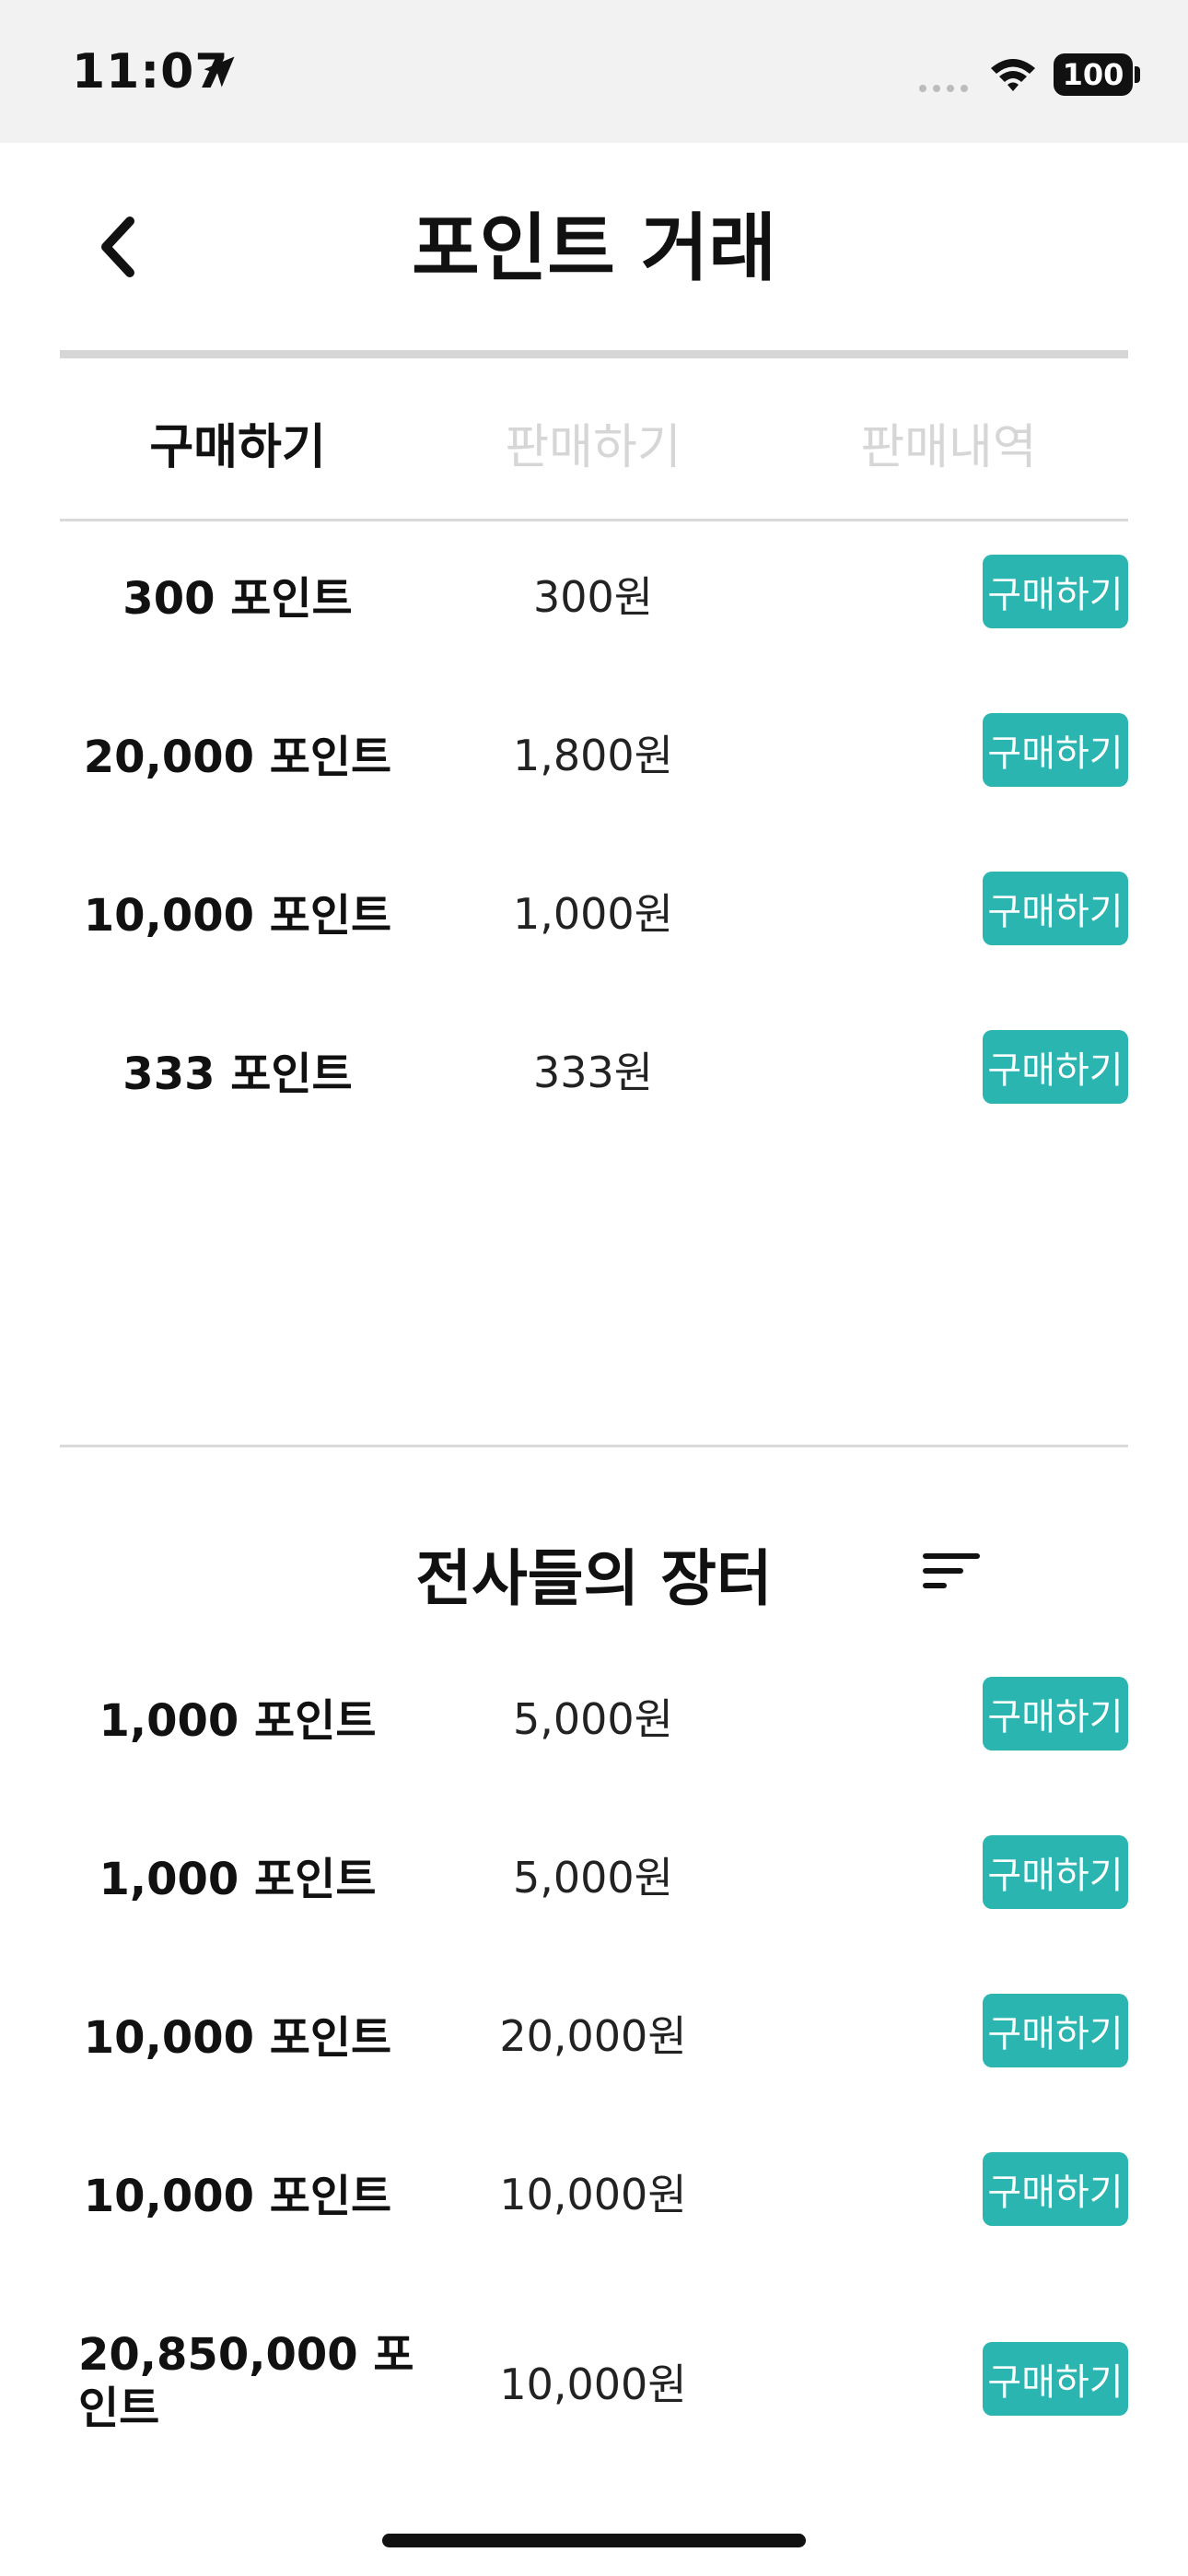  What do you see at coordinates (237, 1074) in the screenshot?
I see `offer-points: 333 포인트` at bounding box center [237, 1074].